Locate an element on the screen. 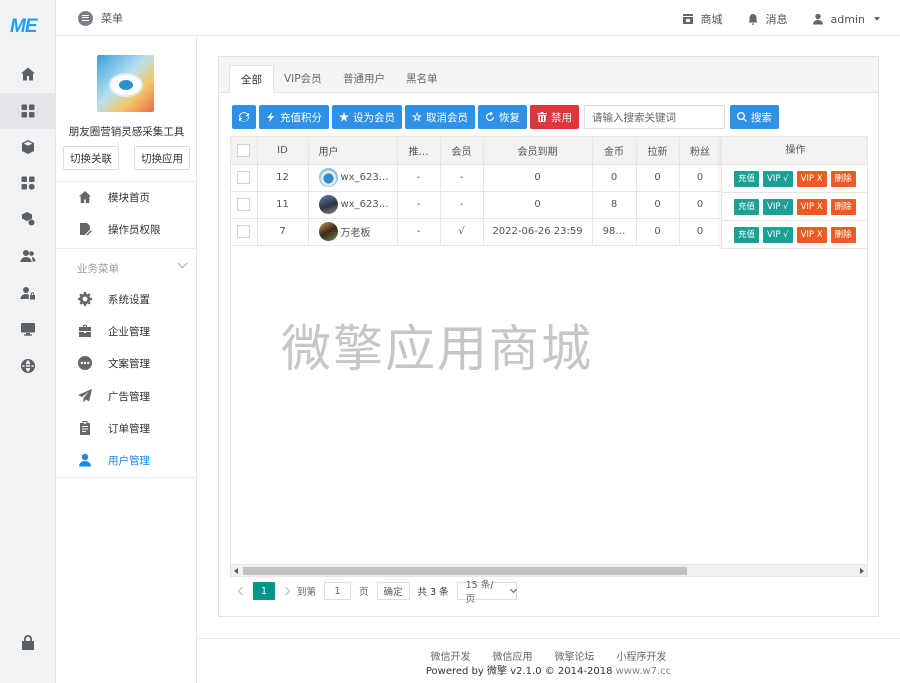 The height and width of the screenshot is (683, 900). sidebar-item-company-management: 企业管理 is located at coordinates (126, 331).